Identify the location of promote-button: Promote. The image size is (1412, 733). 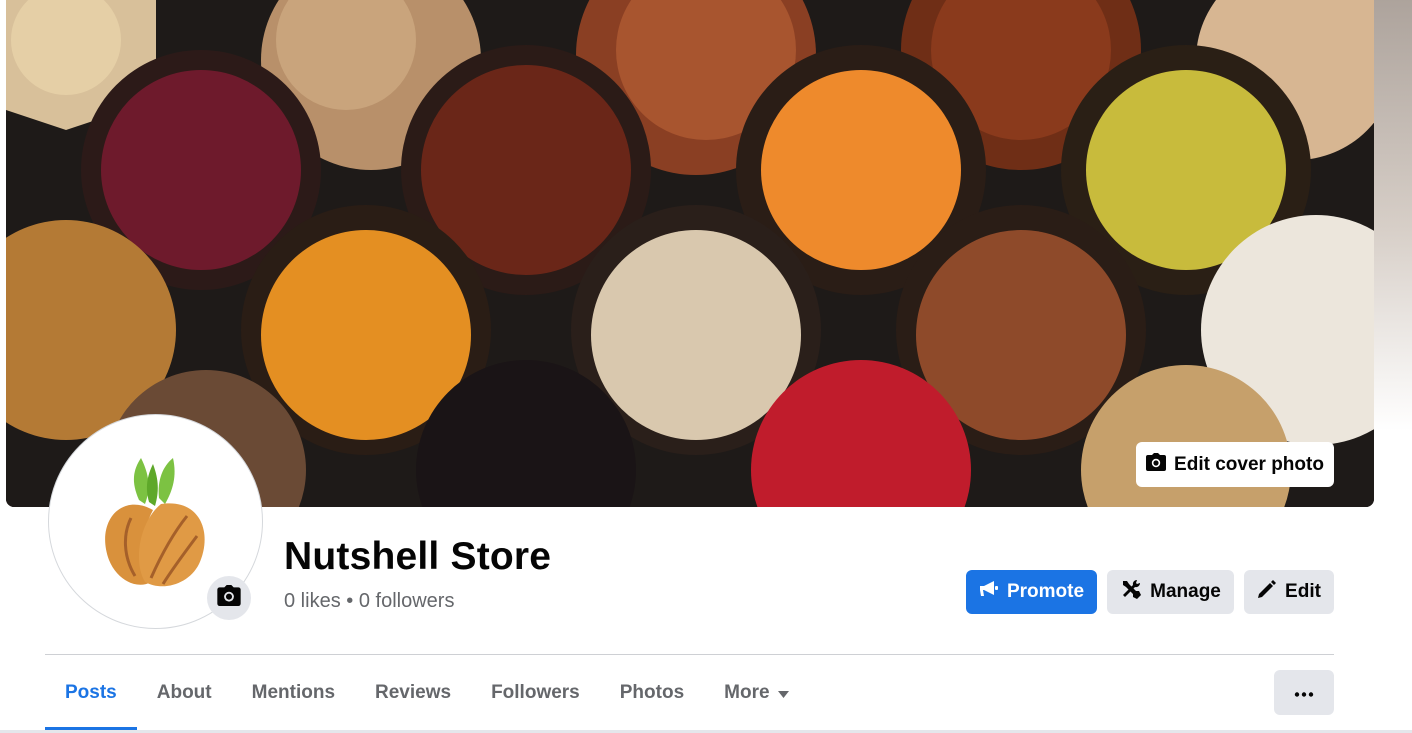
(1031, 592).